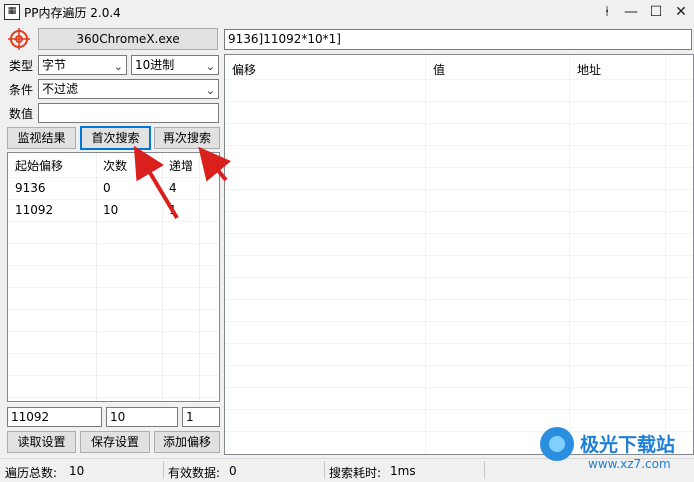 The height and width of the screenshot is (482, 694). I want to click on column-header-start-offset: 起始偏移, so click(39, 165).